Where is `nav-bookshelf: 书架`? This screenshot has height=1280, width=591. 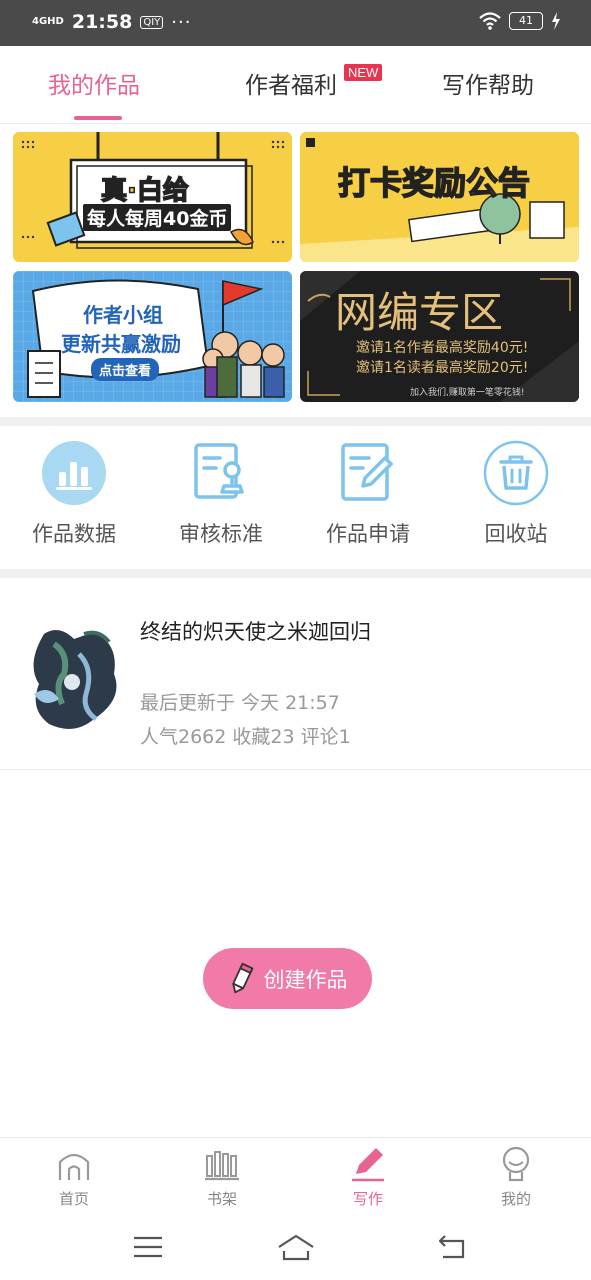 nav-bookshelf: 书架 is located at coordinates (222, 1177).